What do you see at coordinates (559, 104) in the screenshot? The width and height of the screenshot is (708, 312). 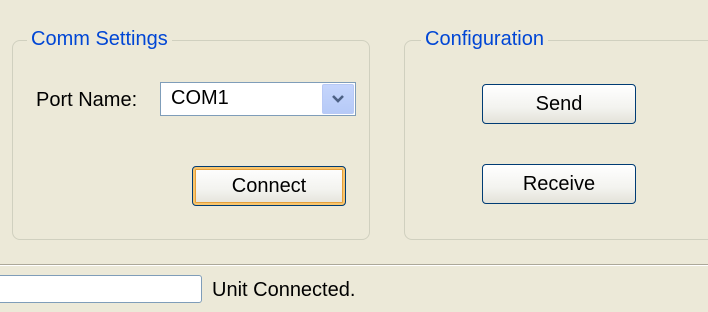 I see `send-button: Send` at bounding box center [559, 104].